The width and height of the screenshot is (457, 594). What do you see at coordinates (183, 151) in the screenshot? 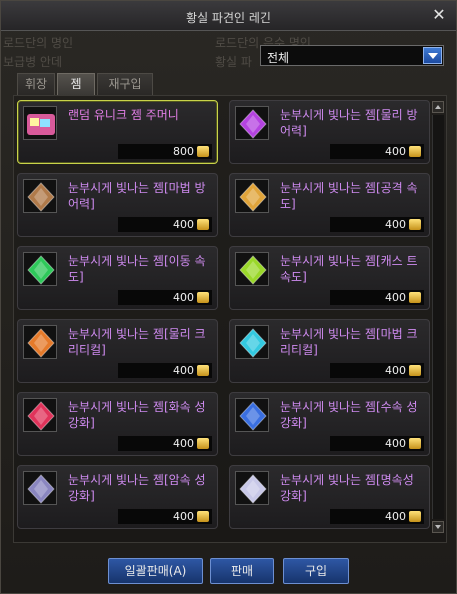
I see `item-price: 800` at bounding box center [183, 151].